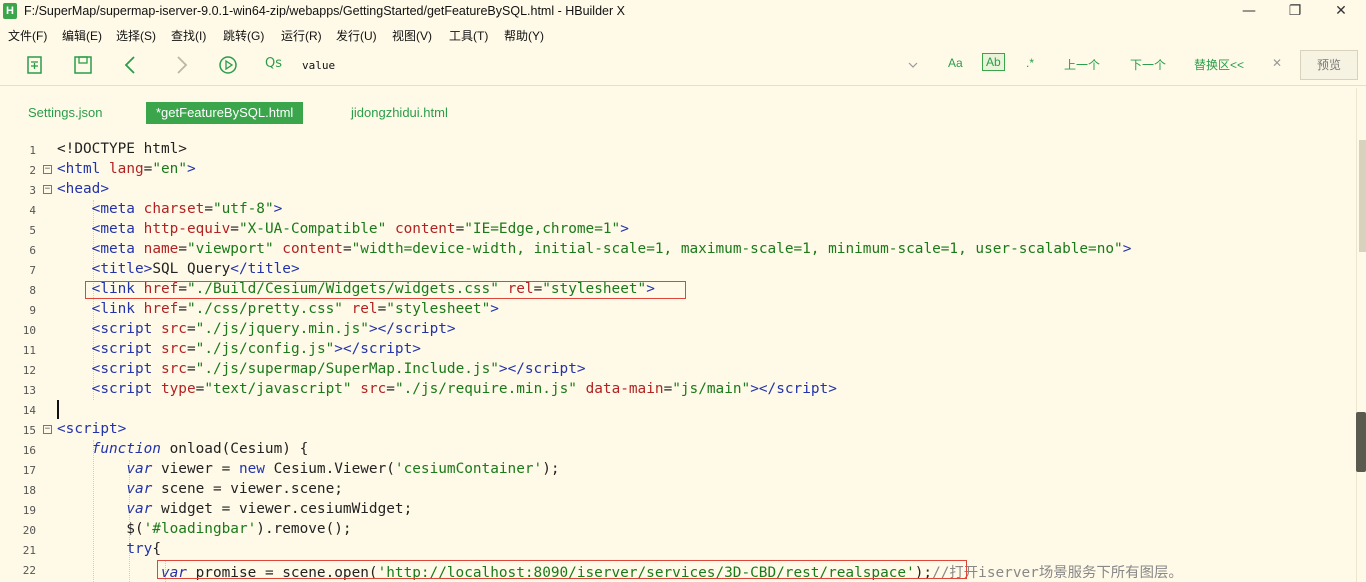 This screenshot has width=1366, height=582. What do you see at coordinates (32, 270) in the screenshot?
I see `line-number: 7` at bounding box center [32, 270].